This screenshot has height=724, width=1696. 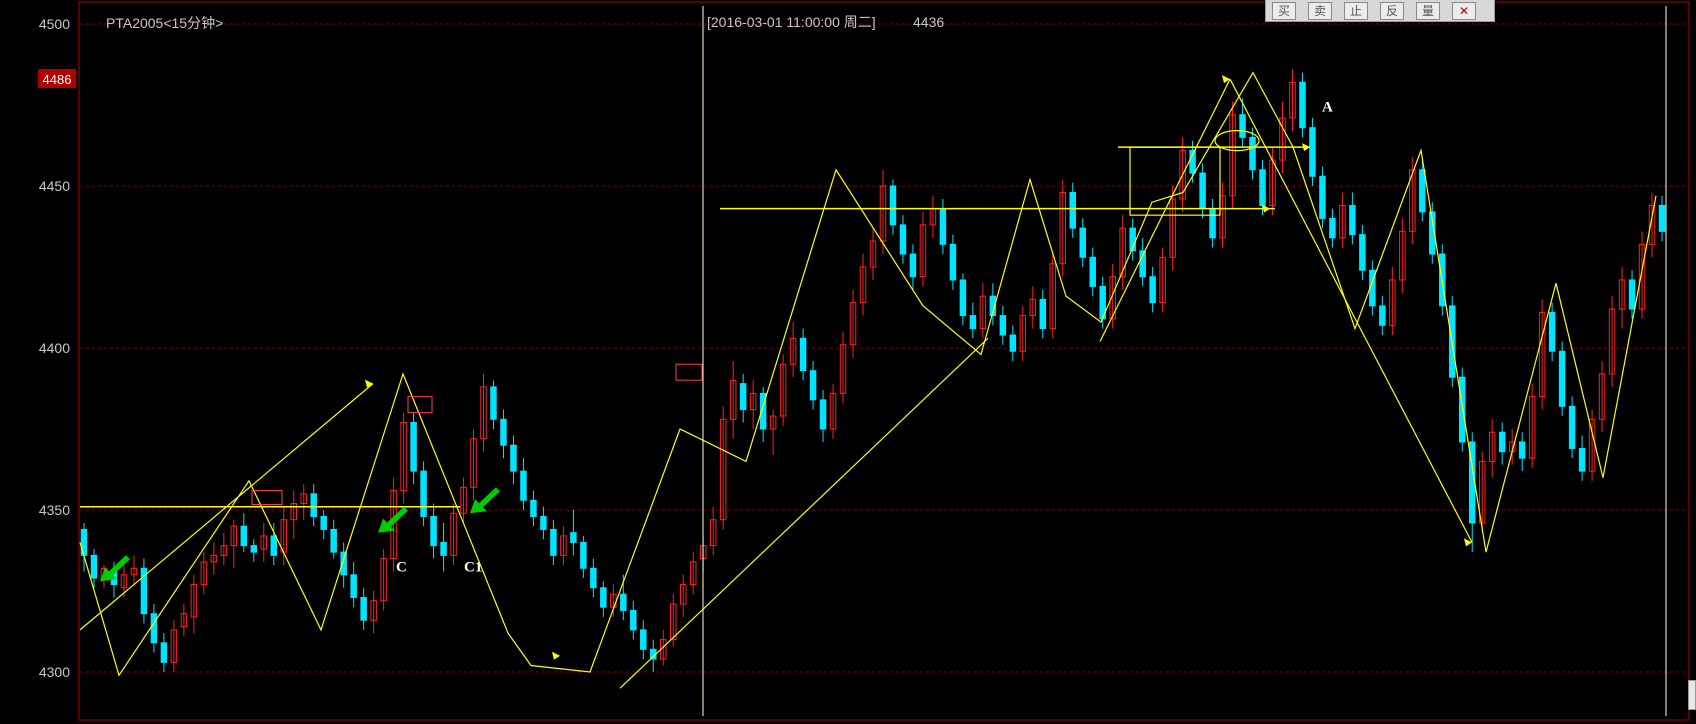 What do you see at coordinates (54, 672) in the screenshot?
I see `y-tick-label: 4300` at bounding box center [54, 672].